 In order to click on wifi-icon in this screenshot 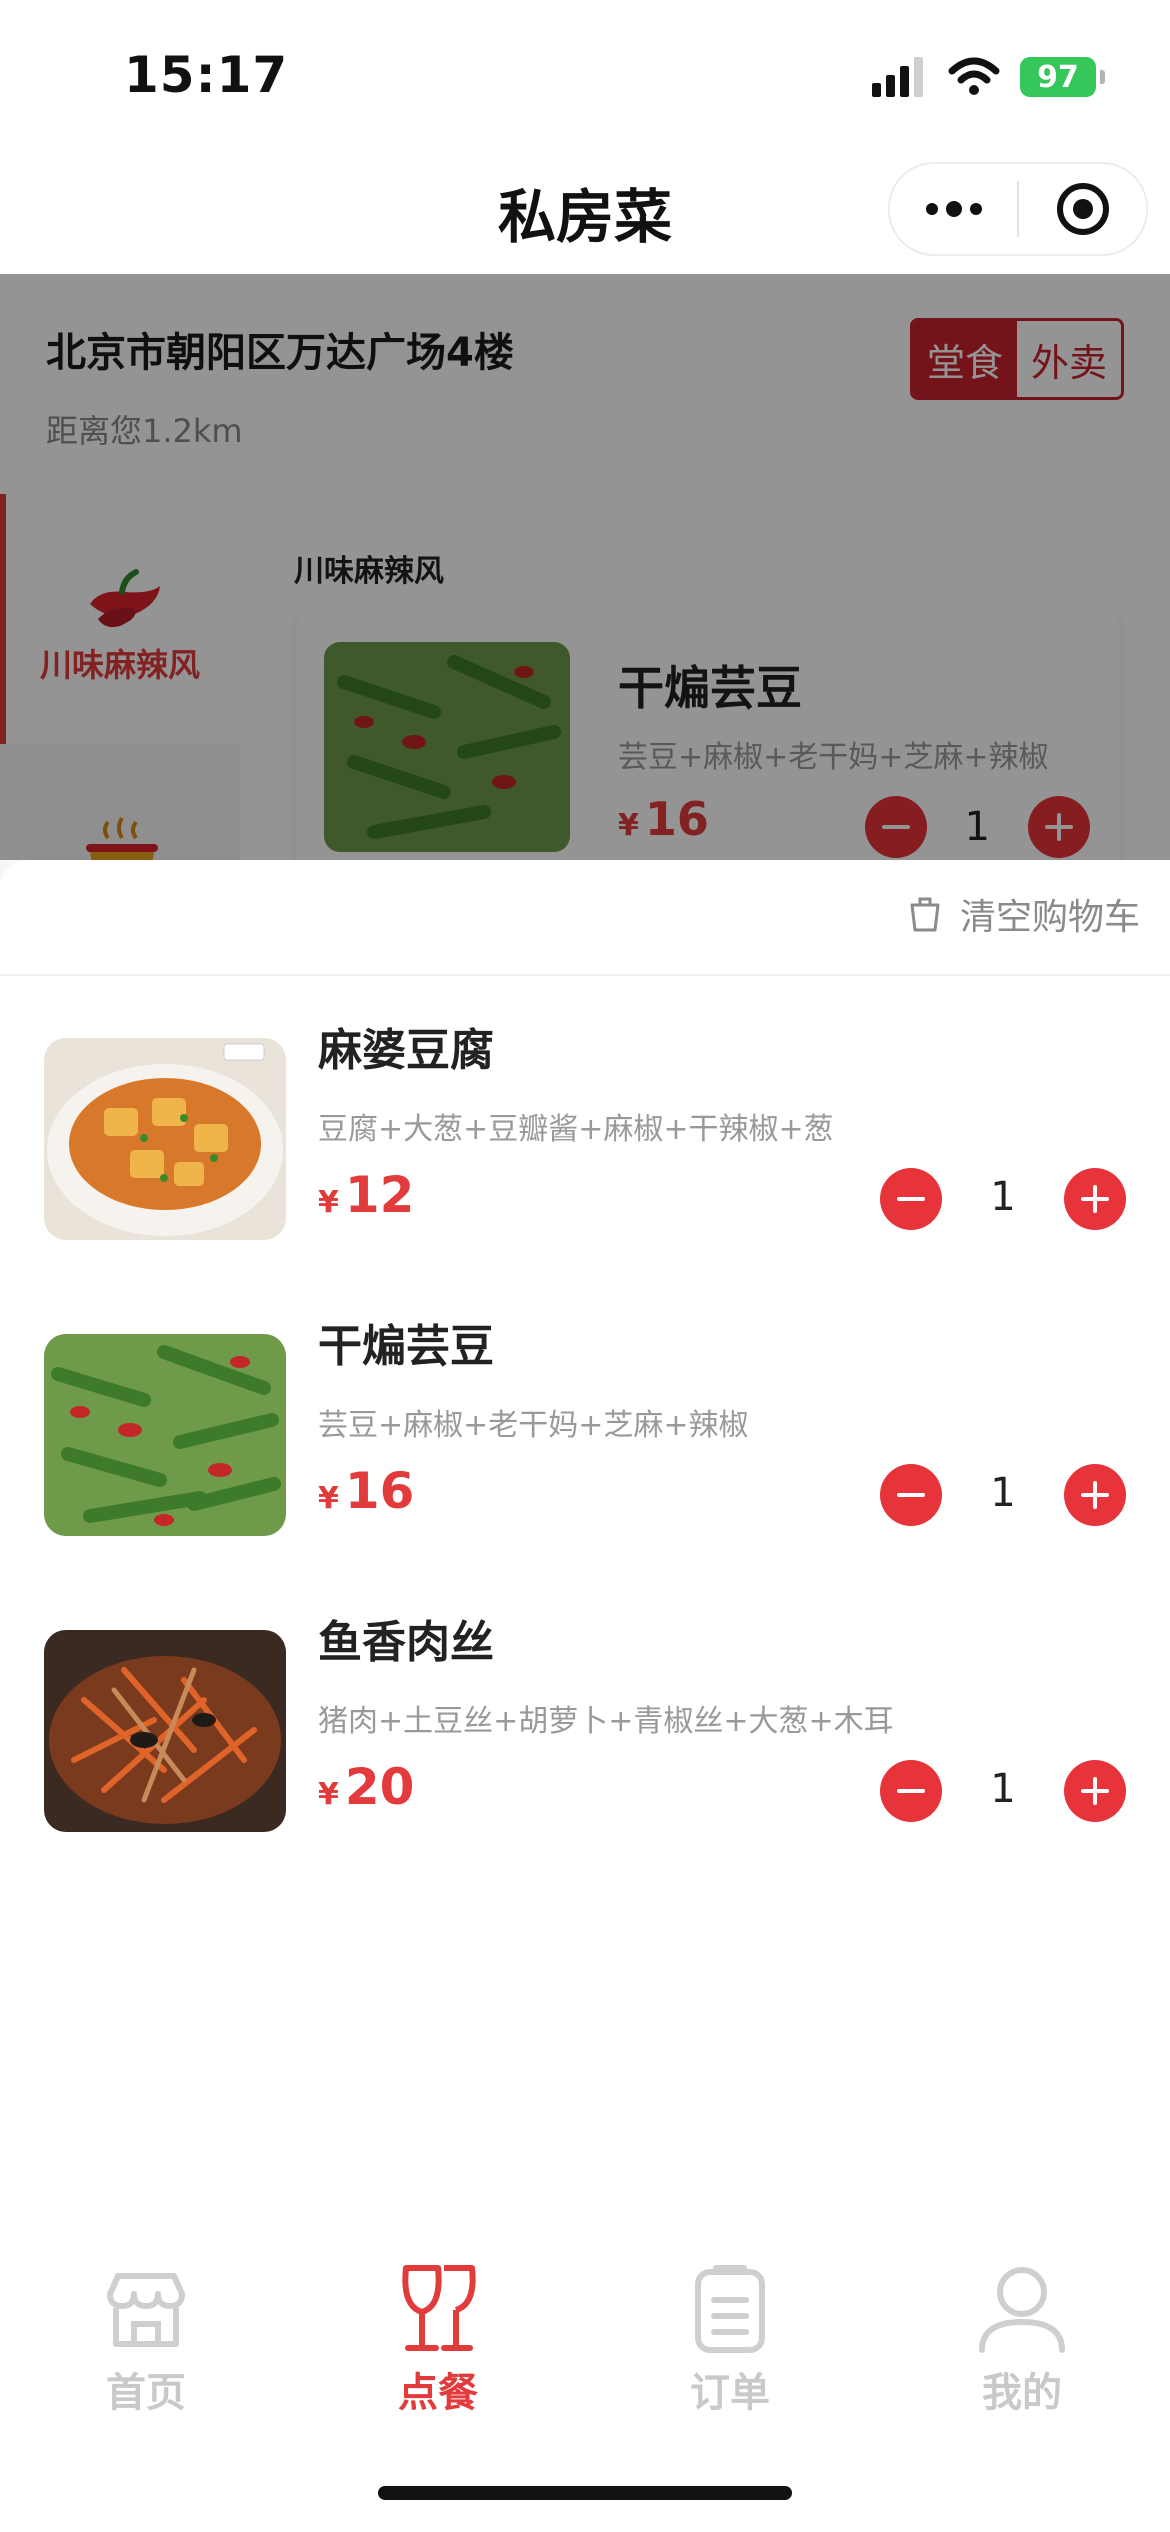, I will do `click(974, 76)`.